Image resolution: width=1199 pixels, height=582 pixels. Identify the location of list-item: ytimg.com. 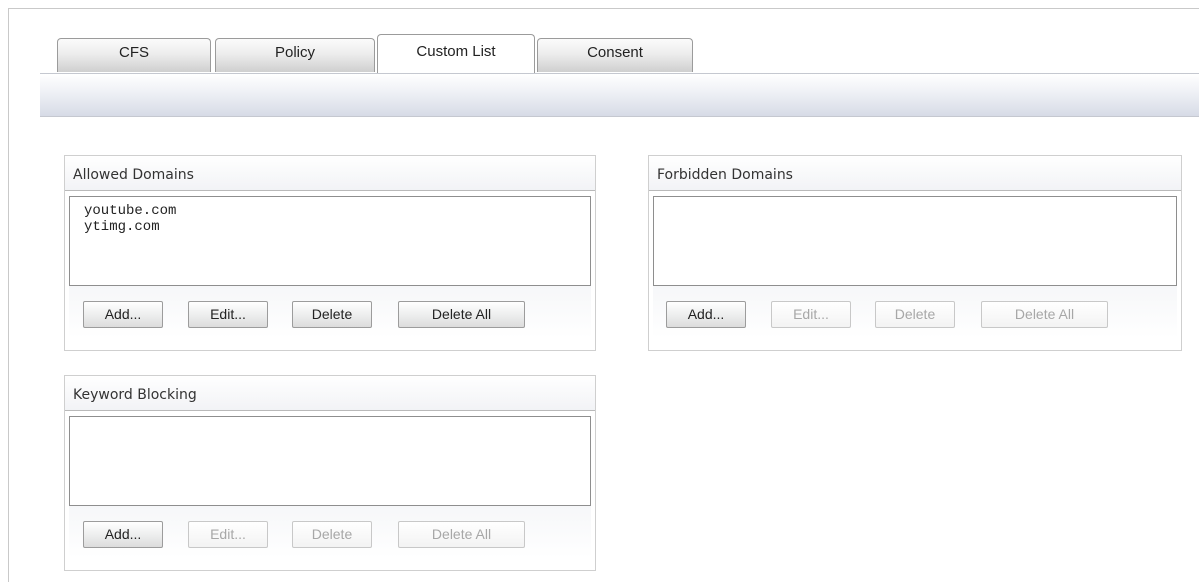
(337, 227).